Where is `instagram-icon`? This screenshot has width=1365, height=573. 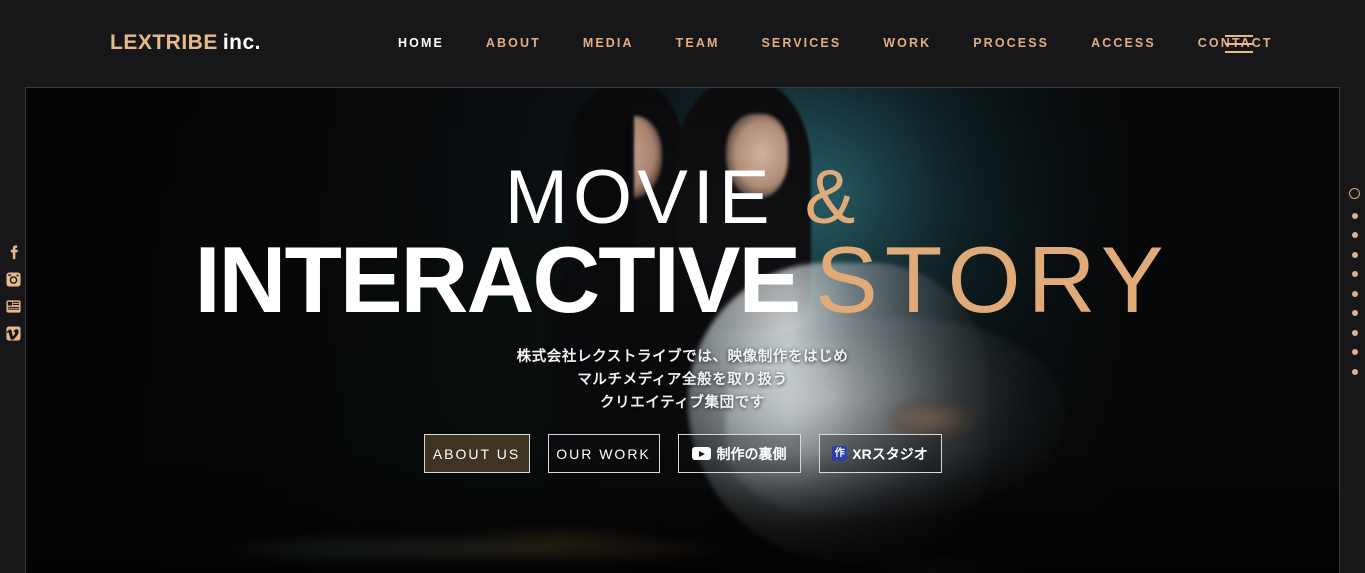 instagram-icon is located at coordinates (13, 279).